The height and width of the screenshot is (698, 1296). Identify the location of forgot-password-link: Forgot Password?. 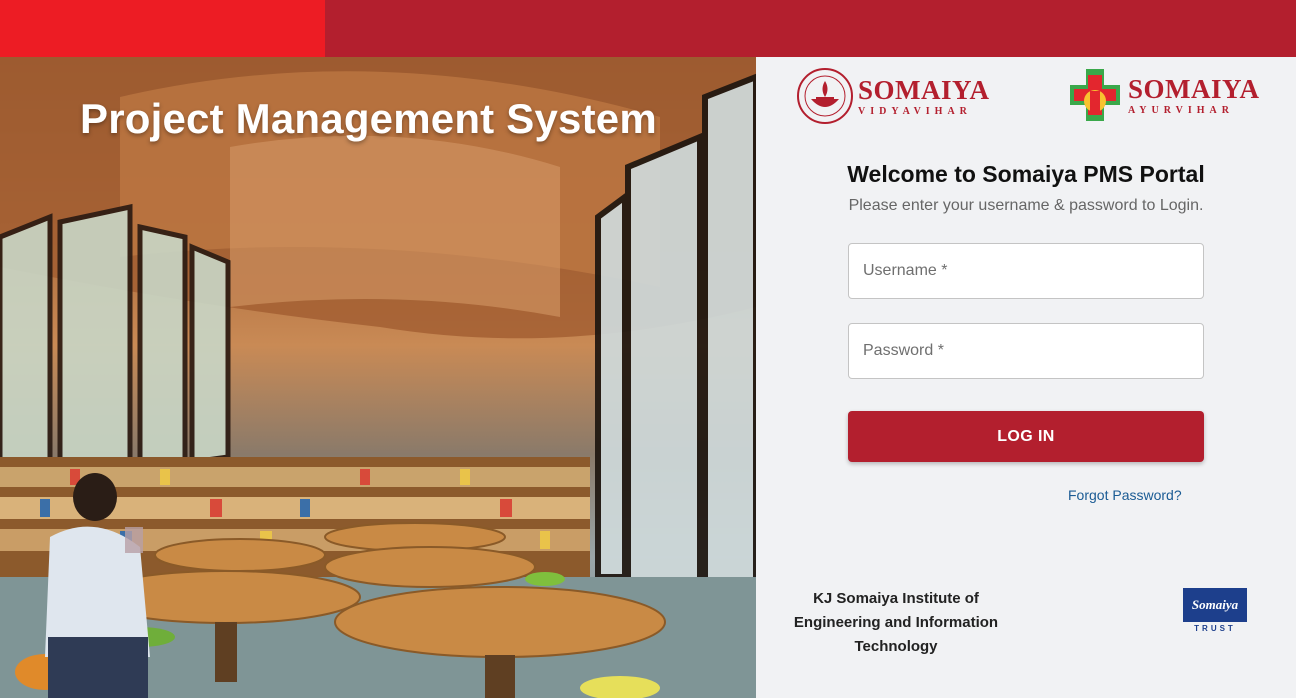
(1125, 495).